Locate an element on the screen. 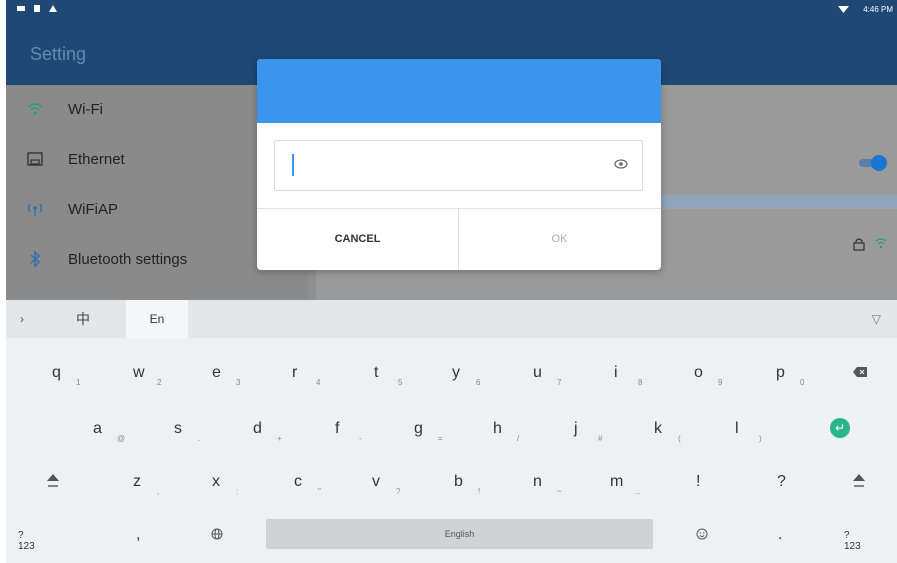 Image resolution: width=897 pixels, height=563 pixels. password-input is located at coordinates (458, 165).